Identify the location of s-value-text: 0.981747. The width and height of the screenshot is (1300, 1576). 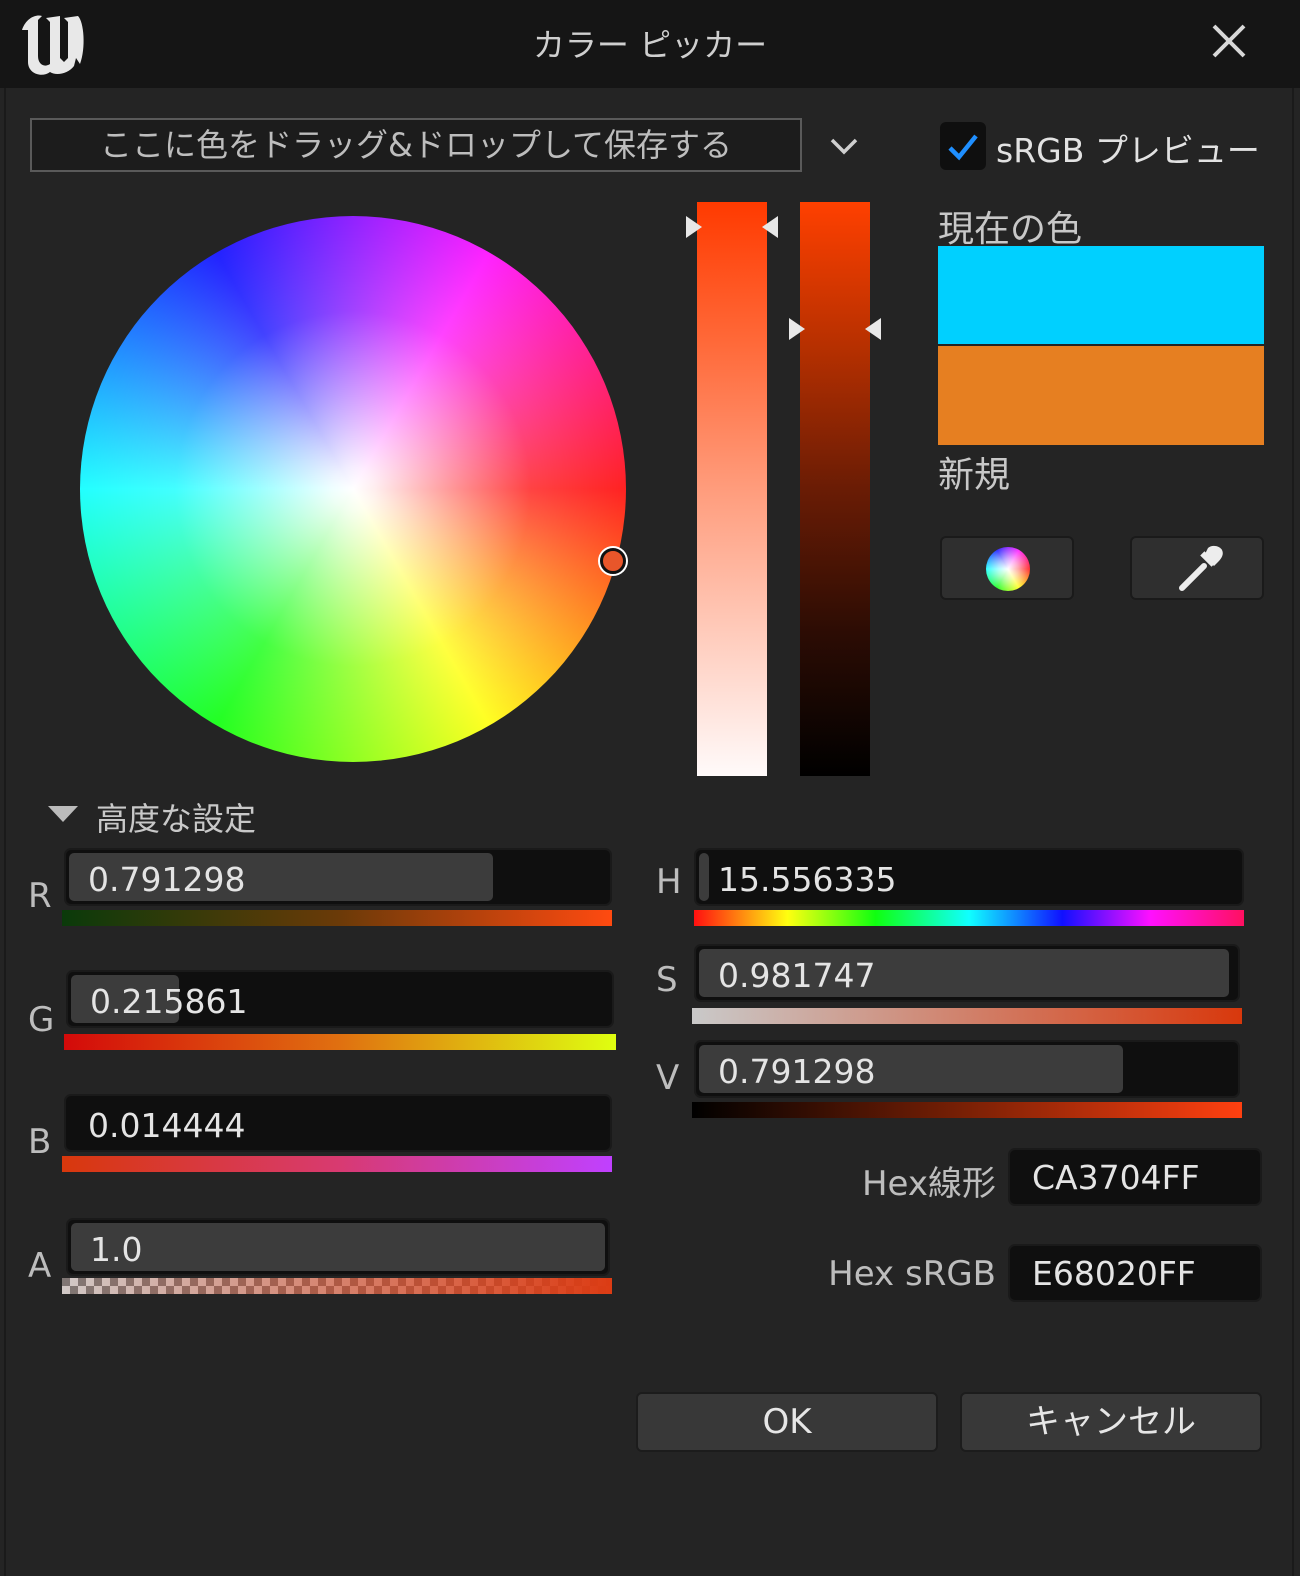
(797, 975).